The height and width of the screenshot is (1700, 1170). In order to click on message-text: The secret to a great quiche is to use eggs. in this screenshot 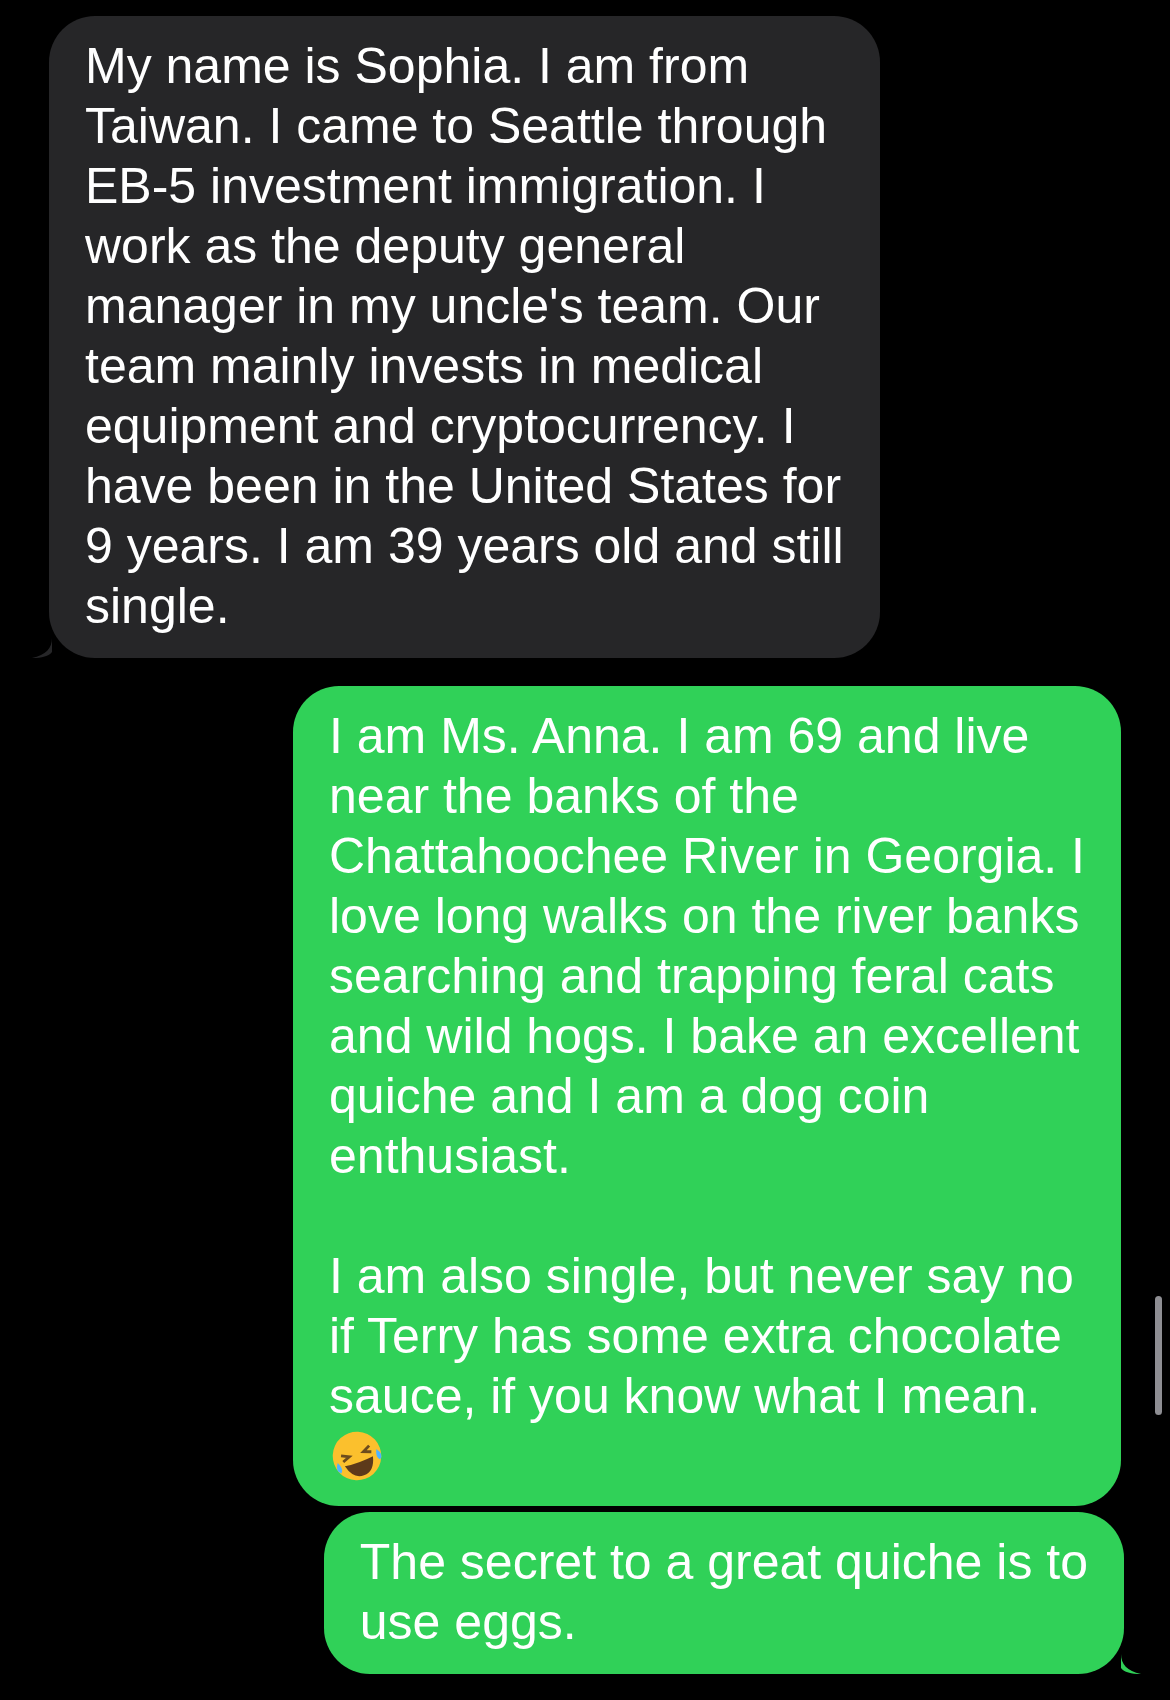, I will do `click(723, 1592)`.